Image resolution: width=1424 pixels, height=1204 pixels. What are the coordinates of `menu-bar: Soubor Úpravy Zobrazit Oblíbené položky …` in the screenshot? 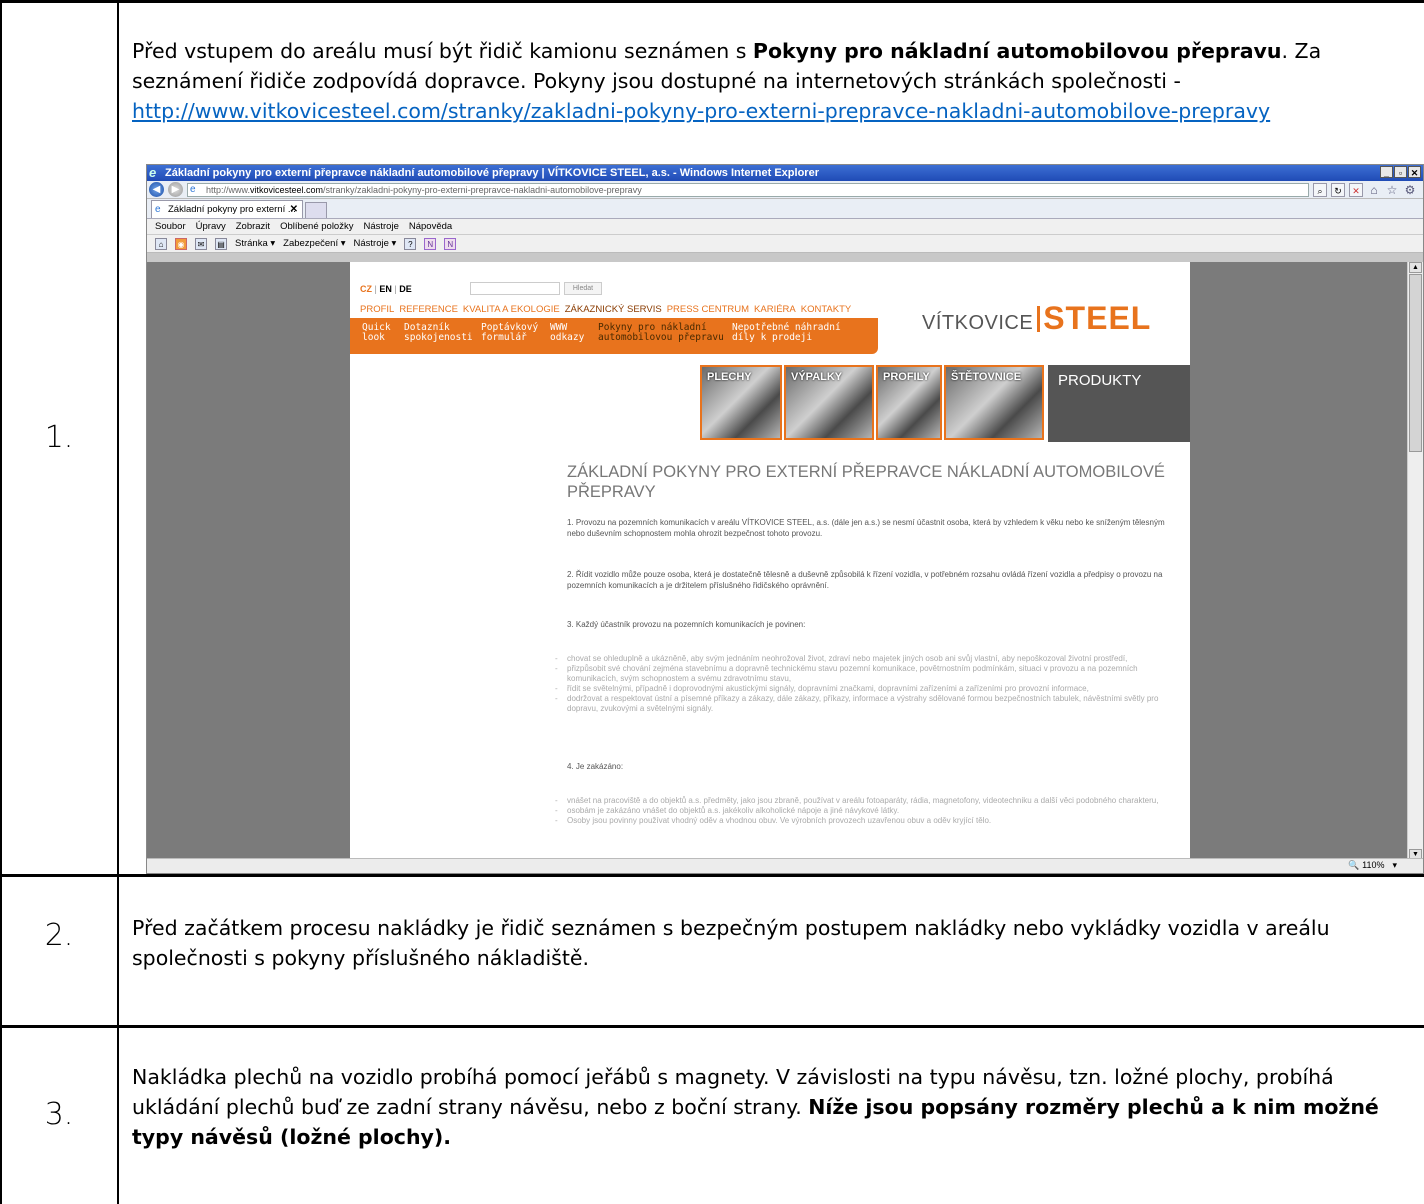 It's located at (785, 227).